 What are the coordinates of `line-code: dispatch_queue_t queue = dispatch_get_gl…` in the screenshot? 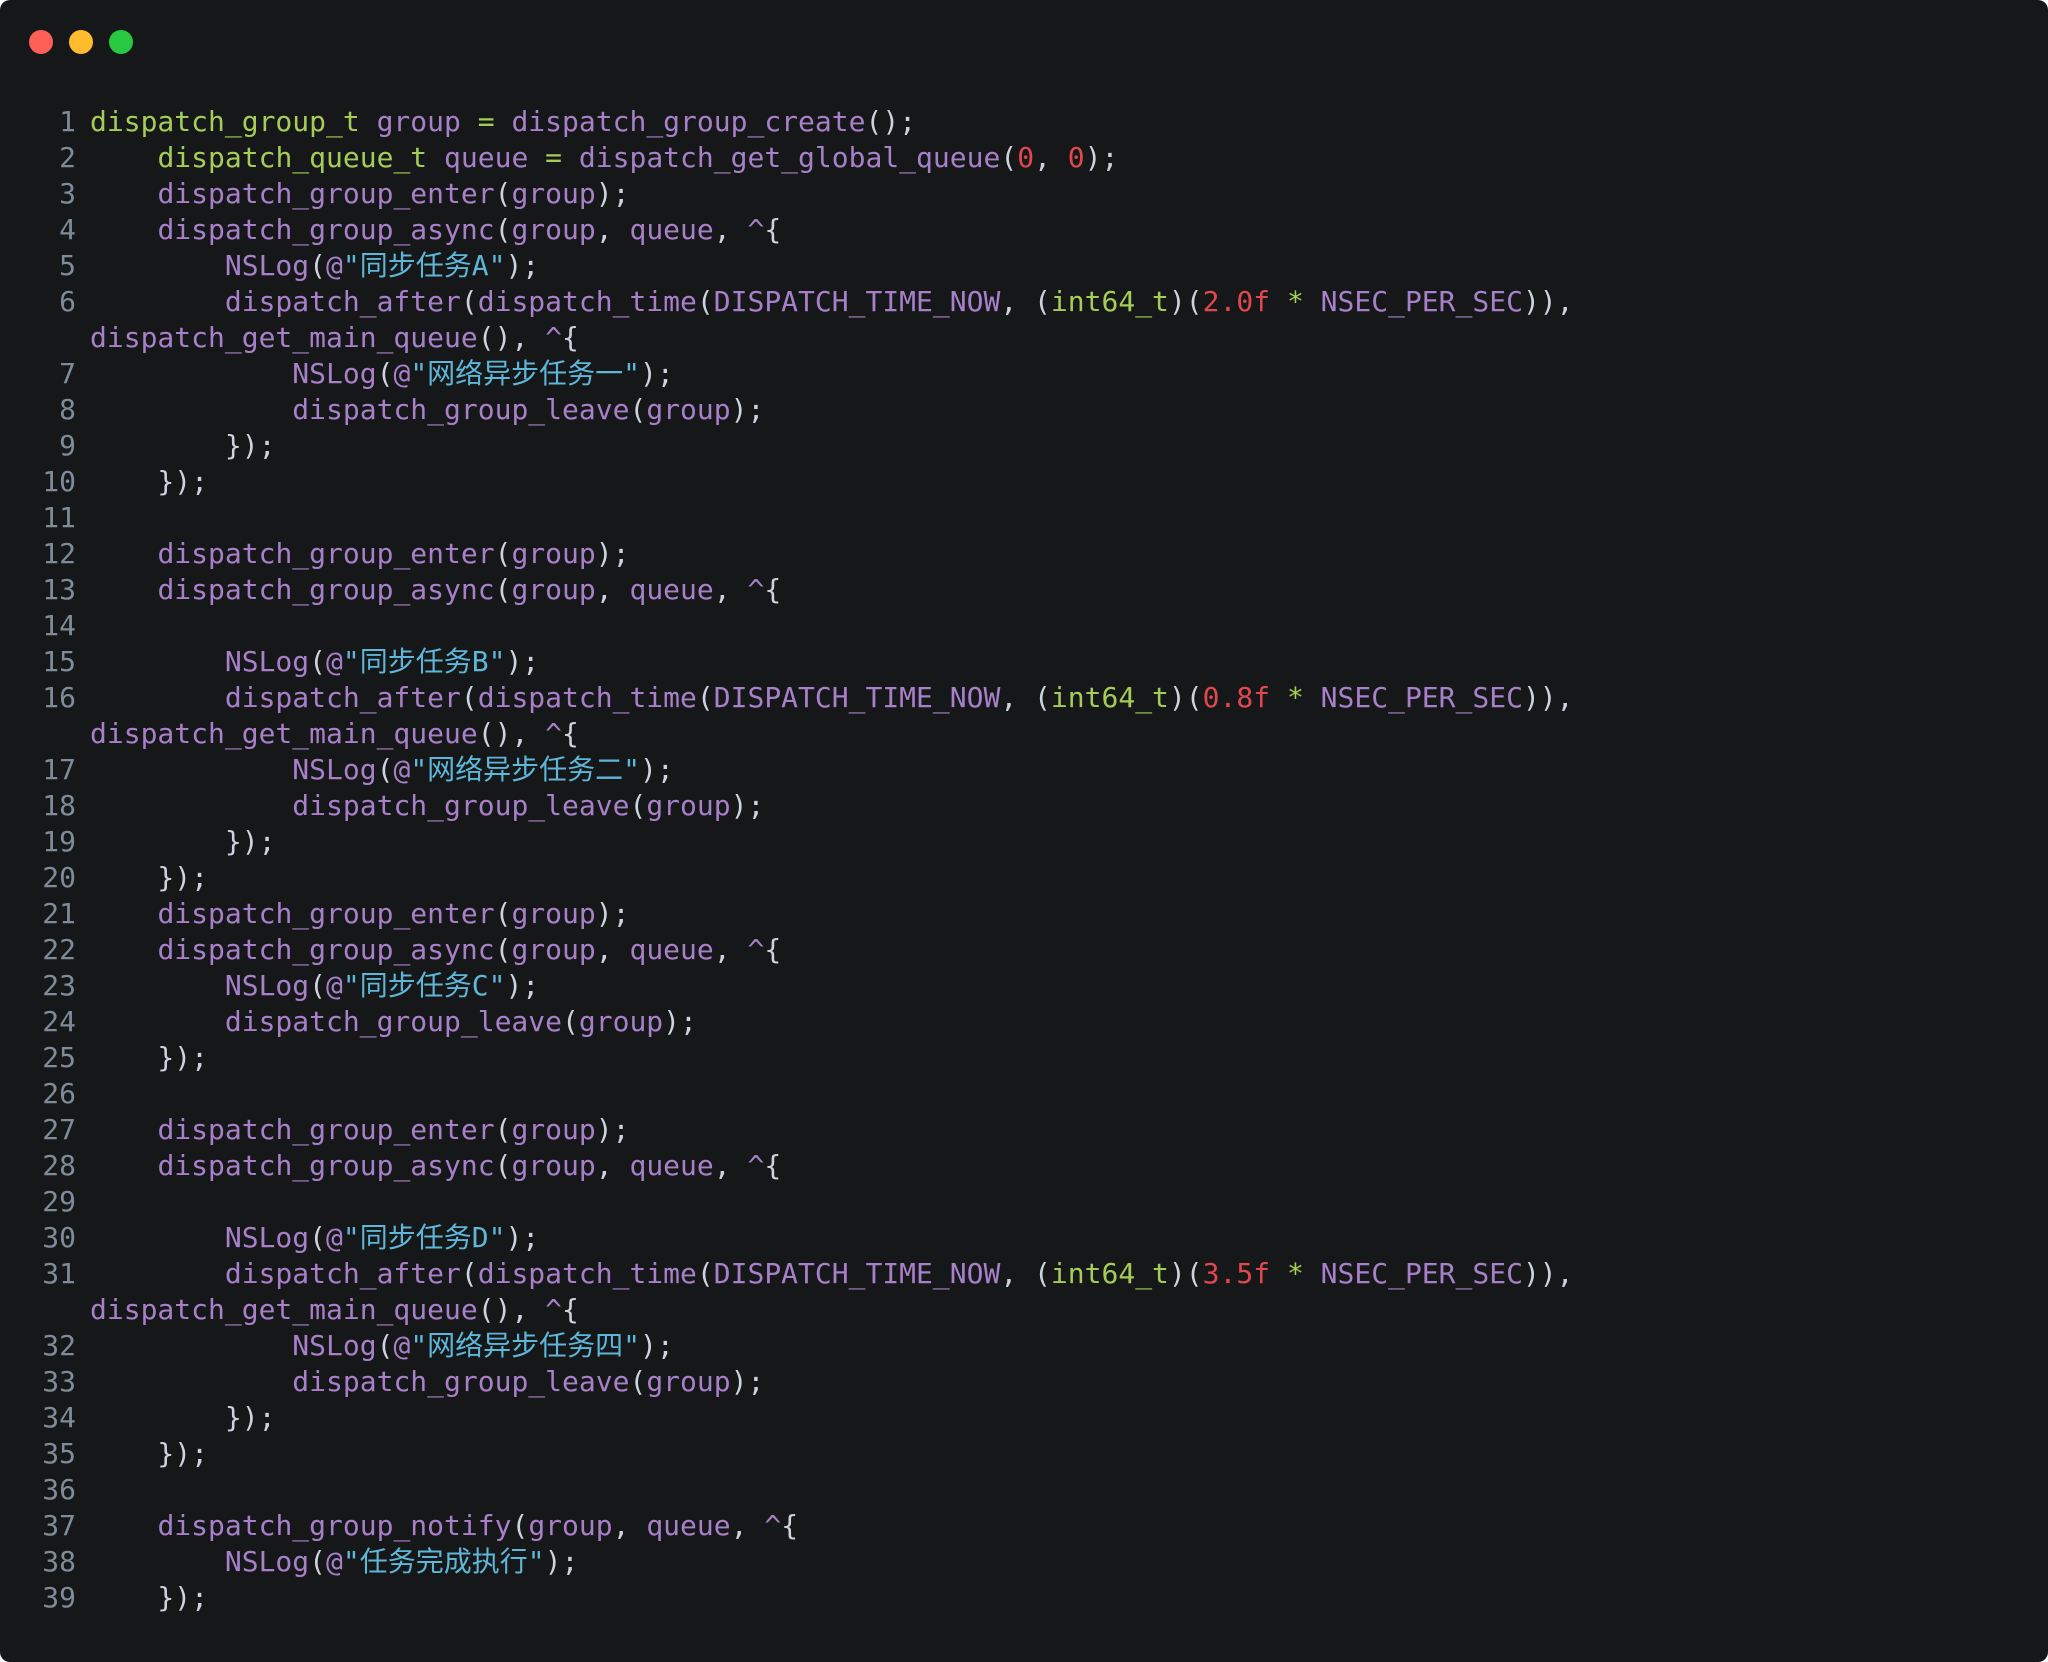 It's located at (604, 158).